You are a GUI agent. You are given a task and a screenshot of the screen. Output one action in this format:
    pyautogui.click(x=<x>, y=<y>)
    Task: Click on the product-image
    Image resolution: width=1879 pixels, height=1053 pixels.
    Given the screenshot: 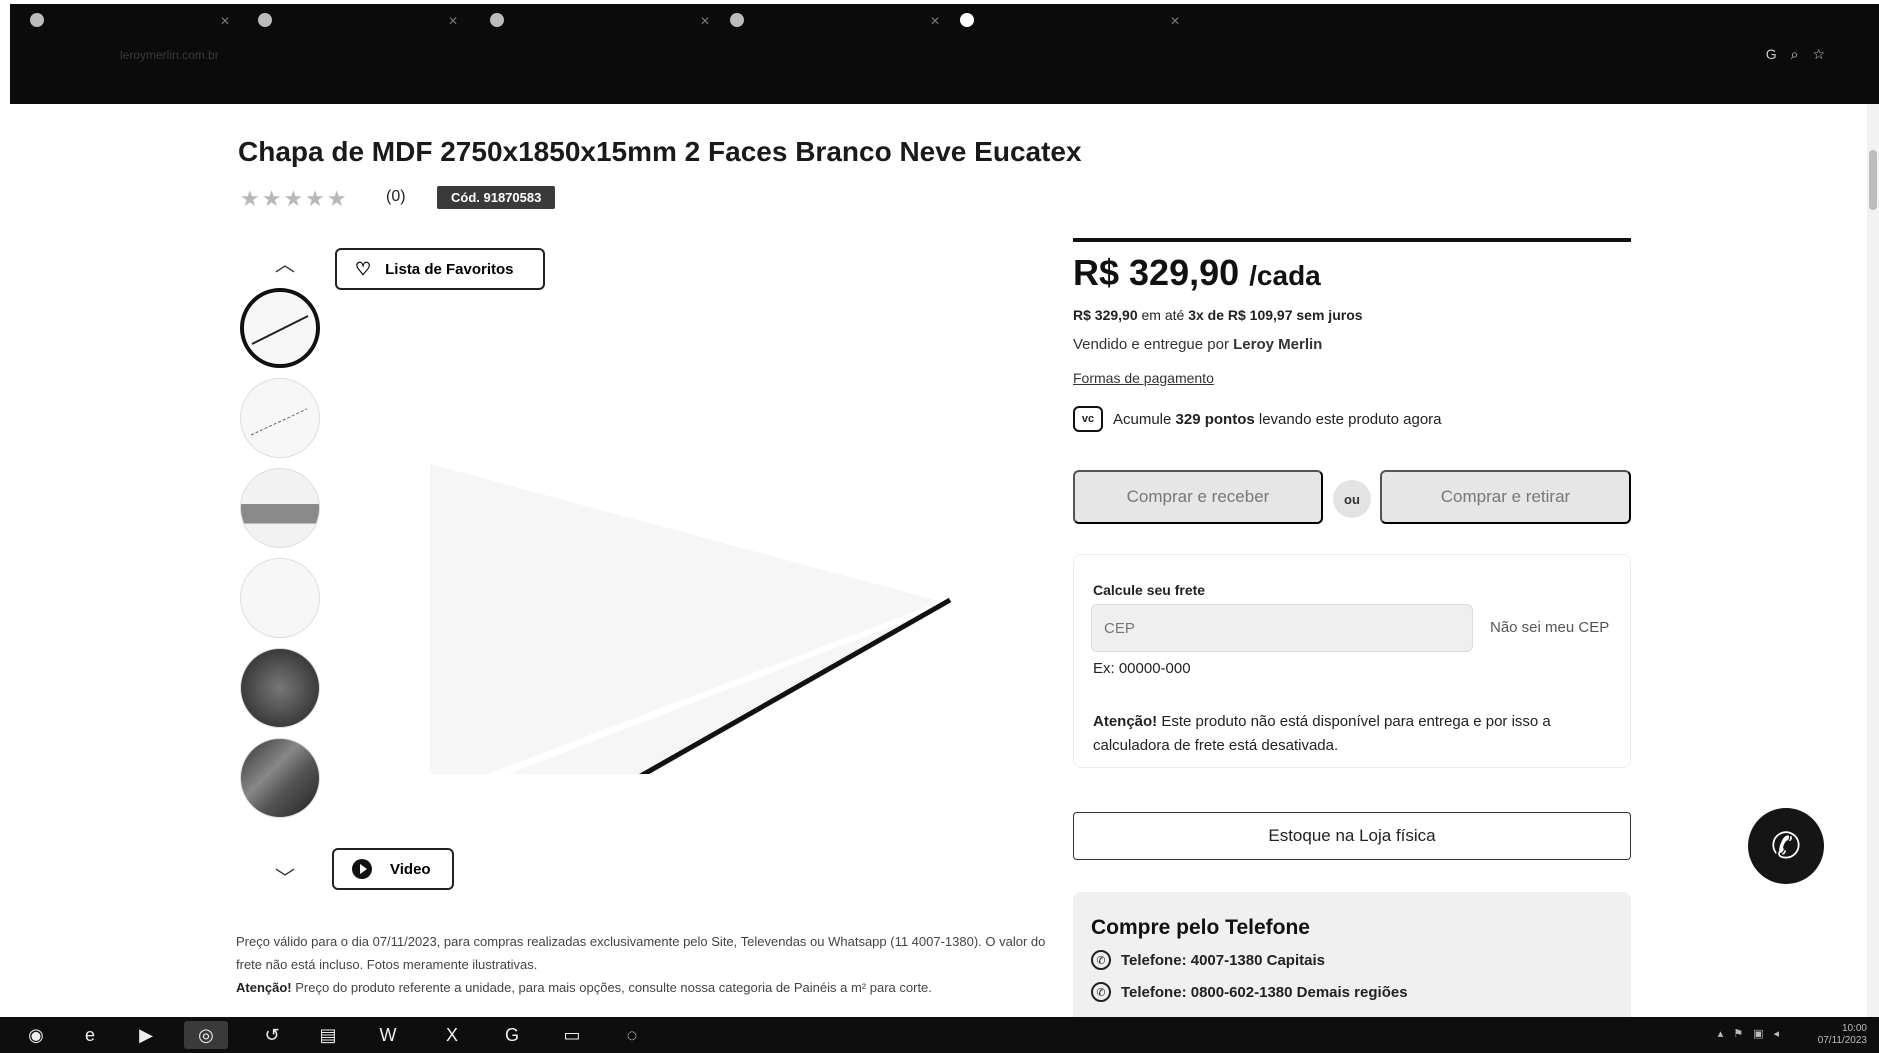 What is the action you would take?
    pyautogui.click(x=690, y=564)
    